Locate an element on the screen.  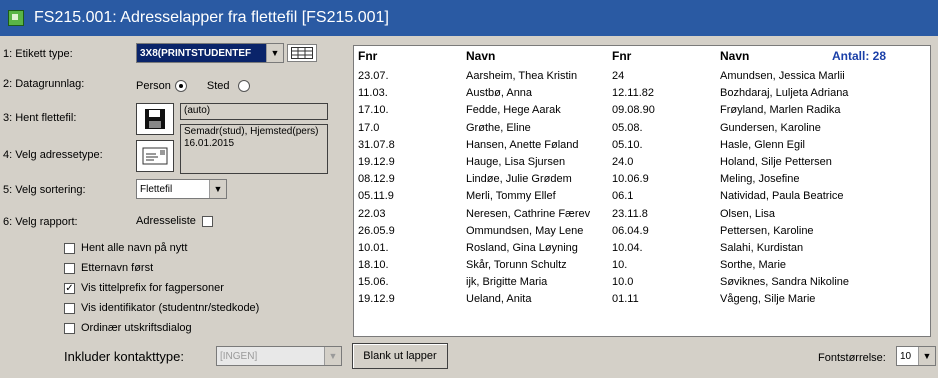
name-cell: Meling, Josefine is located at coordinates (790, 179).